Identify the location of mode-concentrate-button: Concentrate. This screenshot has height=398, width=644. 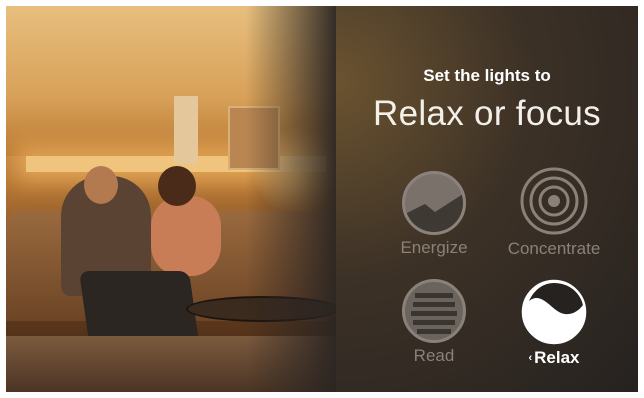
(554, 212).